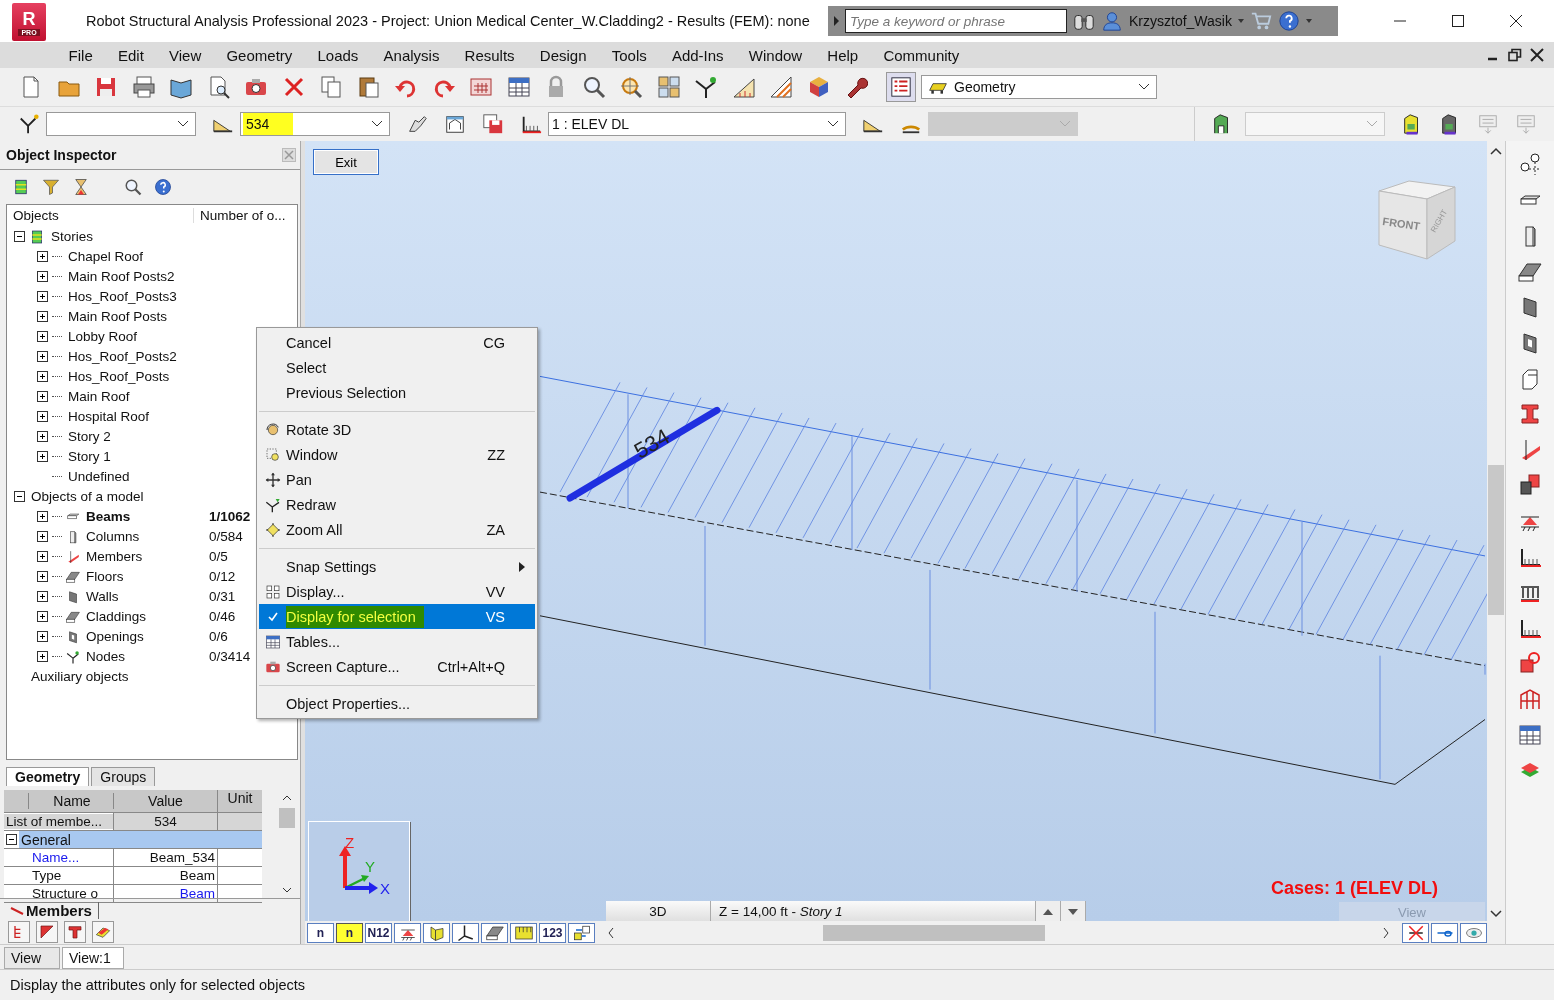 The image size is (1554, 1000). I want to click on menu-item: Rotate 3D, so click(397, 429).